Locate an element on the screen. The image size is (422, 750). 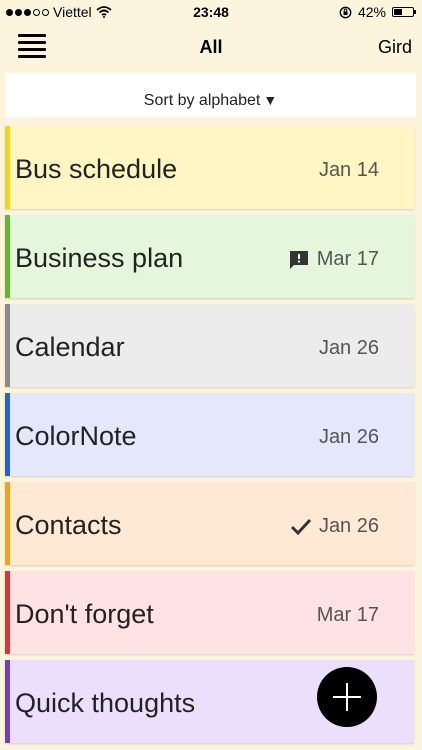
note-item: Calendar Jan 26 is located at coordinates (209, 345).